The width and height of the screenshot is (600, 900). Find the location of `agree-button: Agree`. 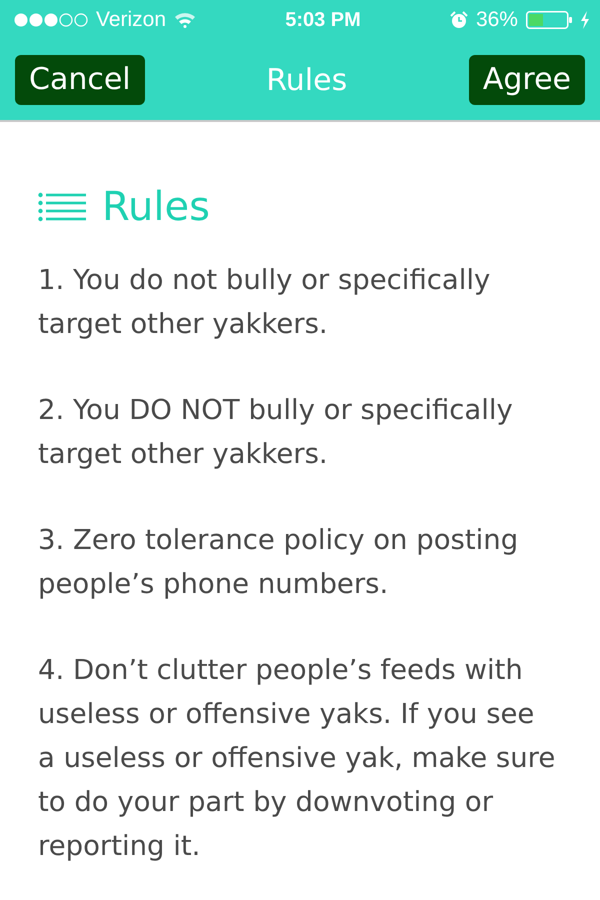

agree-button: Agree is located at coordinates (526, 80).